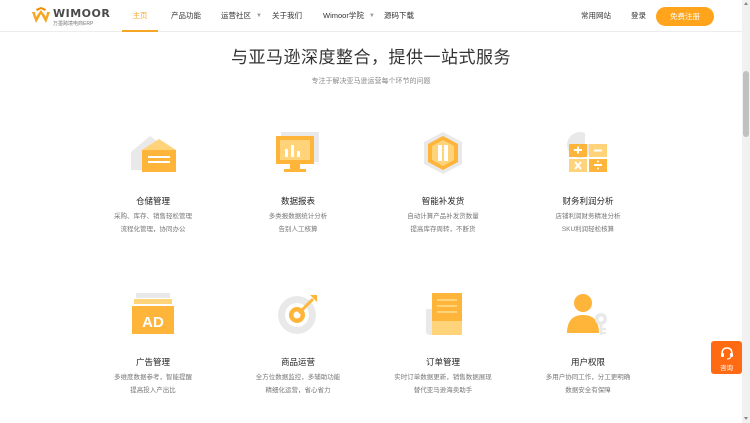 The height and width of the screenshot is (423, 750). What do you see at coordinates (587, 152) in the screenshot?
I see `finance-icon` at bounding box center [587, 152].